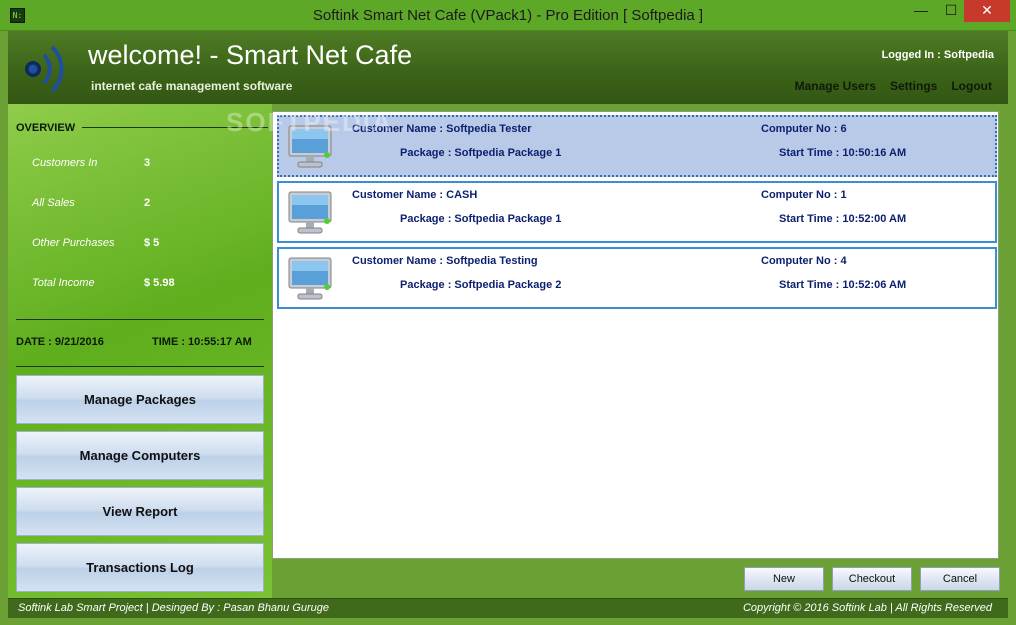  I want to click on session-computer: Computer No : 6, so click(804, 129).